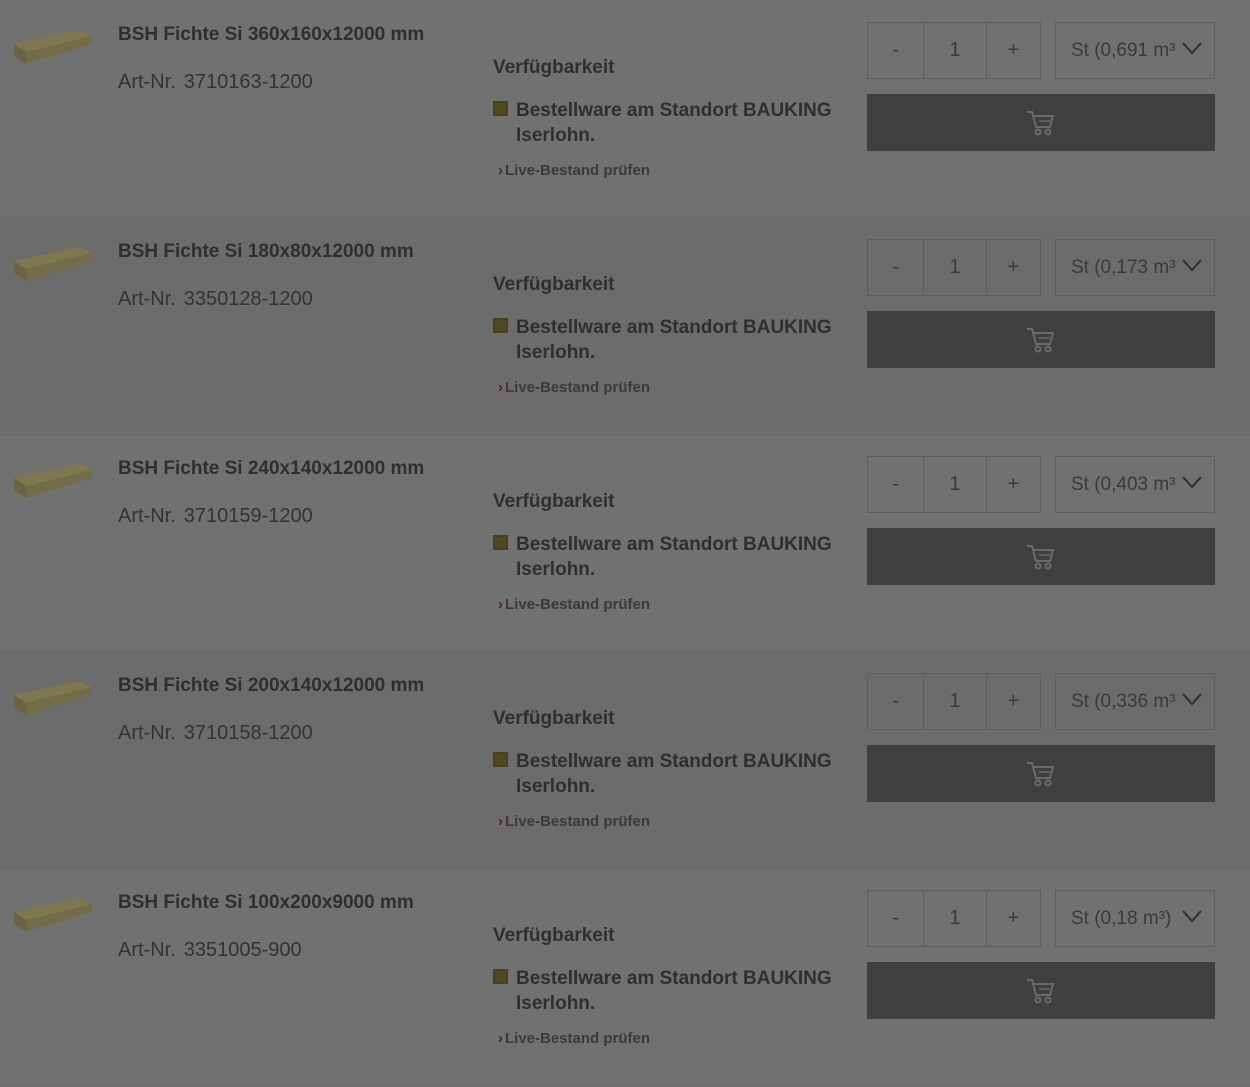 This screenshot has height=1087, width=1250. What do you see at coordinates (266, 903) in the screenshot?
I see `product-title: BSH Fichte Si 100x200x9000 mm` at bounding box center [266, 903].